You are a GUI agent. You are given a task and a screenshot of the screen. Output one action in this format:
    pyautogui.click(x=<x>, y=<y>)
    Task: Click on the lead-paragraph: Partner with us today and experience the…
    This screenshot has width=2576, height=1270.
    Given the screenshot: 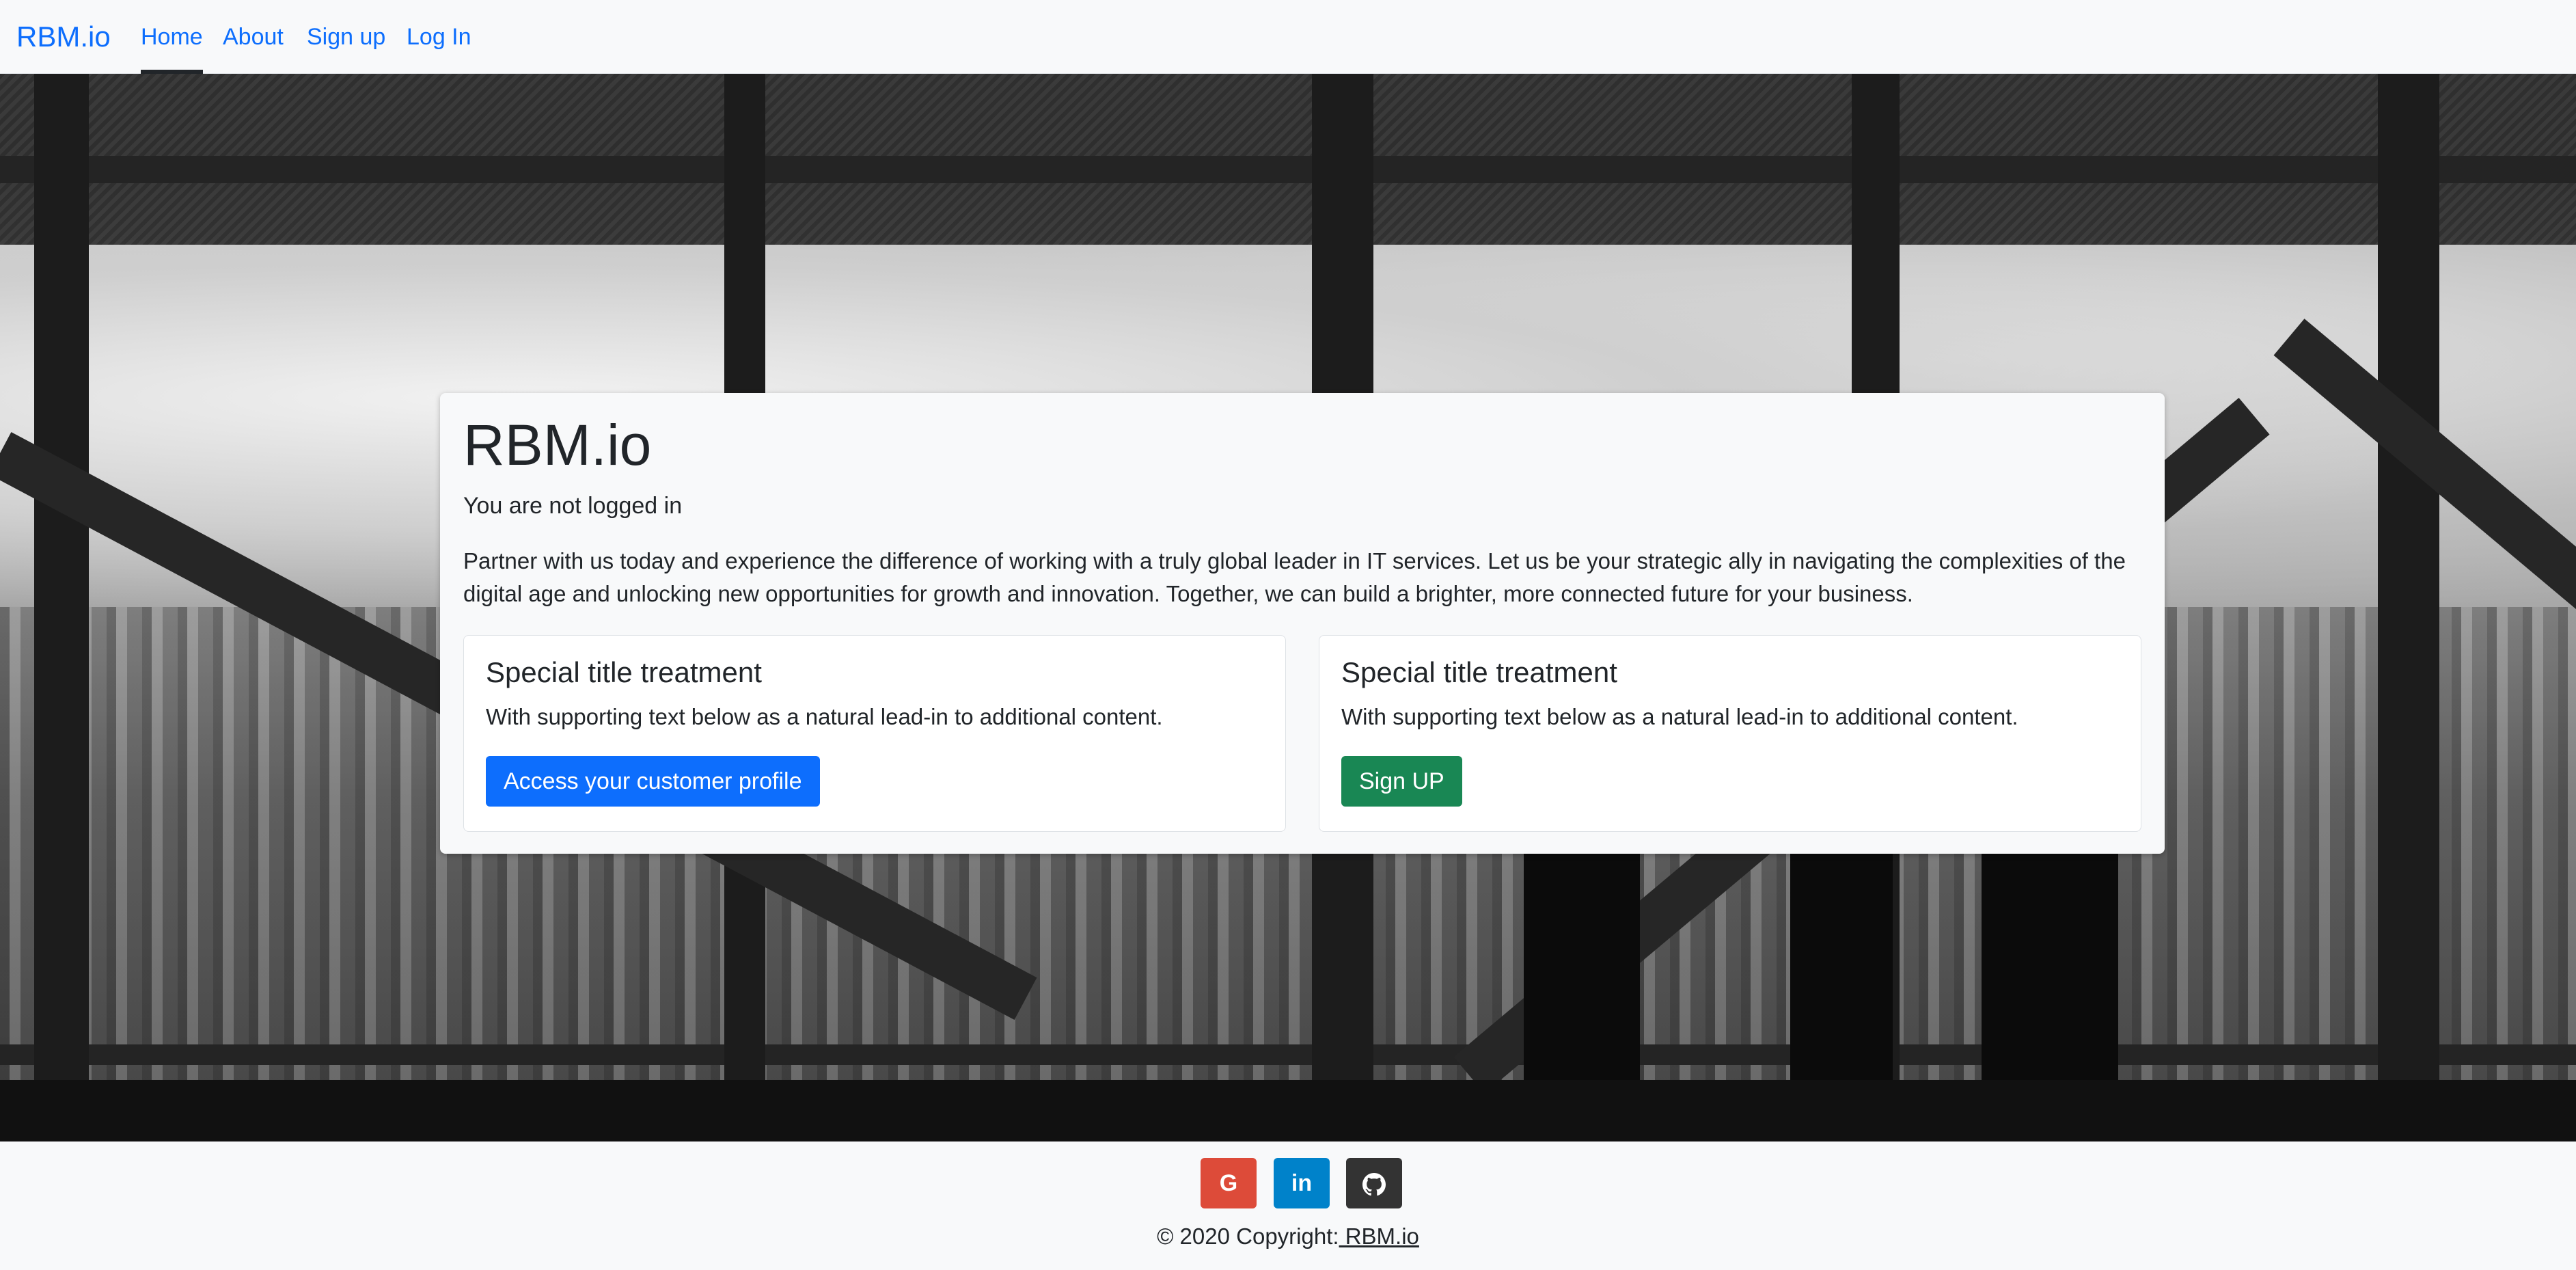 What is the action you would take?
    pyautogui.click(x=1294, y=577)
    